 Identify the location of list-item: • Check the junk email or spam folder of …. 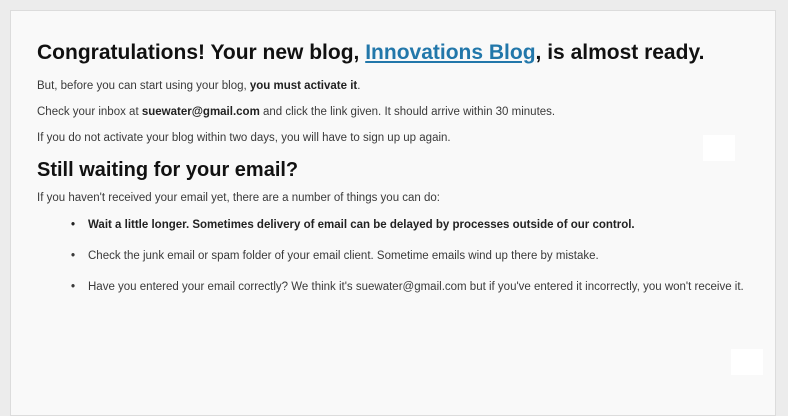
(411, 256).